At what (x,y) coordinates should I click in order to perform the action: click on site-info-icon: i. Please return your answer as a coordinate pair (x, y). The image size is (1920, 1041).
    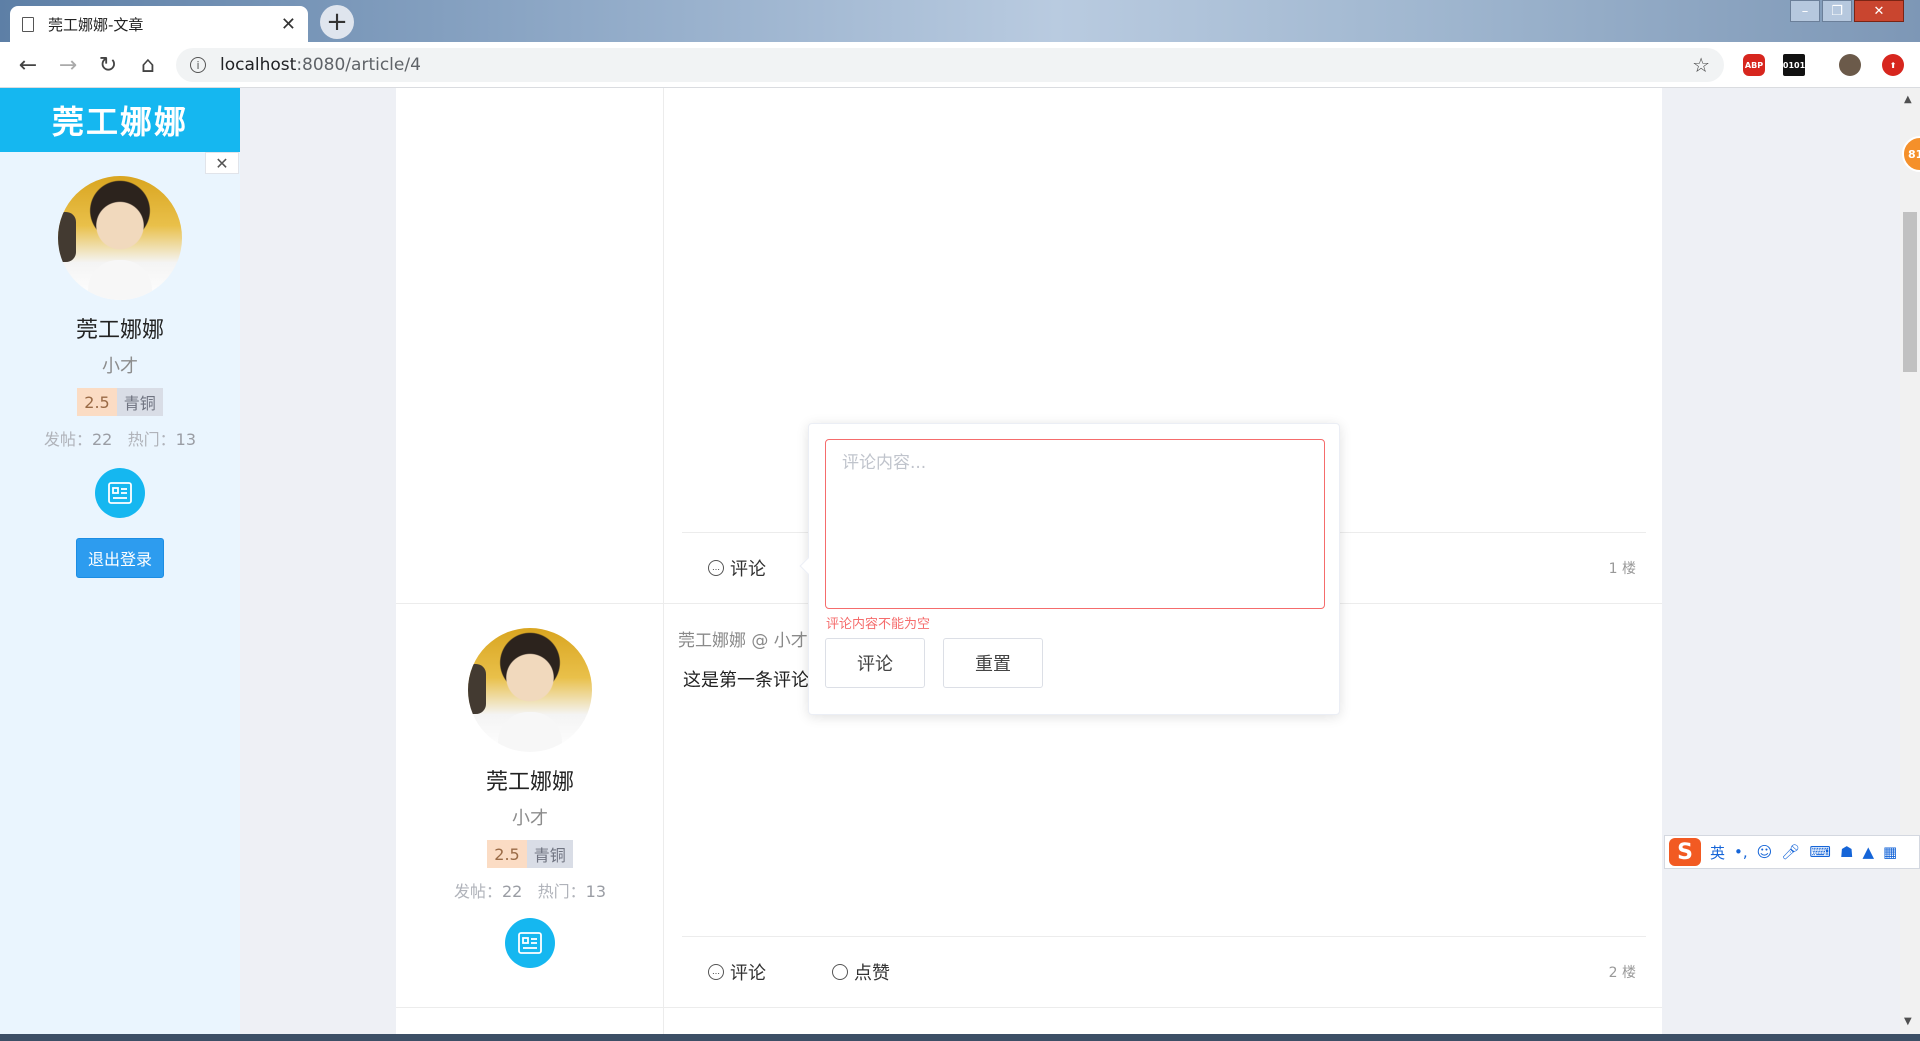
    Looking at the image, I should click on (198, 65).